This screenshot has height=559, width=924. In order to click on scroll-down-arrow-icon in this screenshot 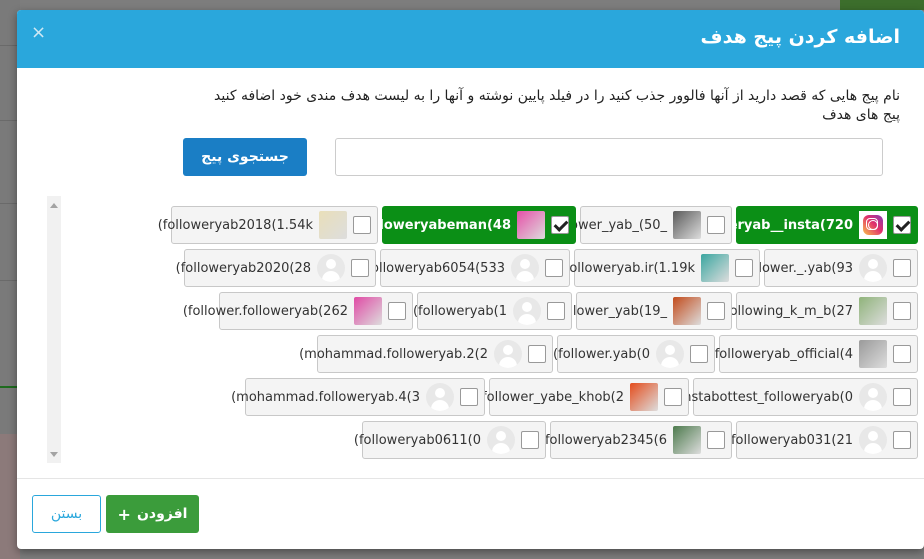, I will do `click(54, 454)`.